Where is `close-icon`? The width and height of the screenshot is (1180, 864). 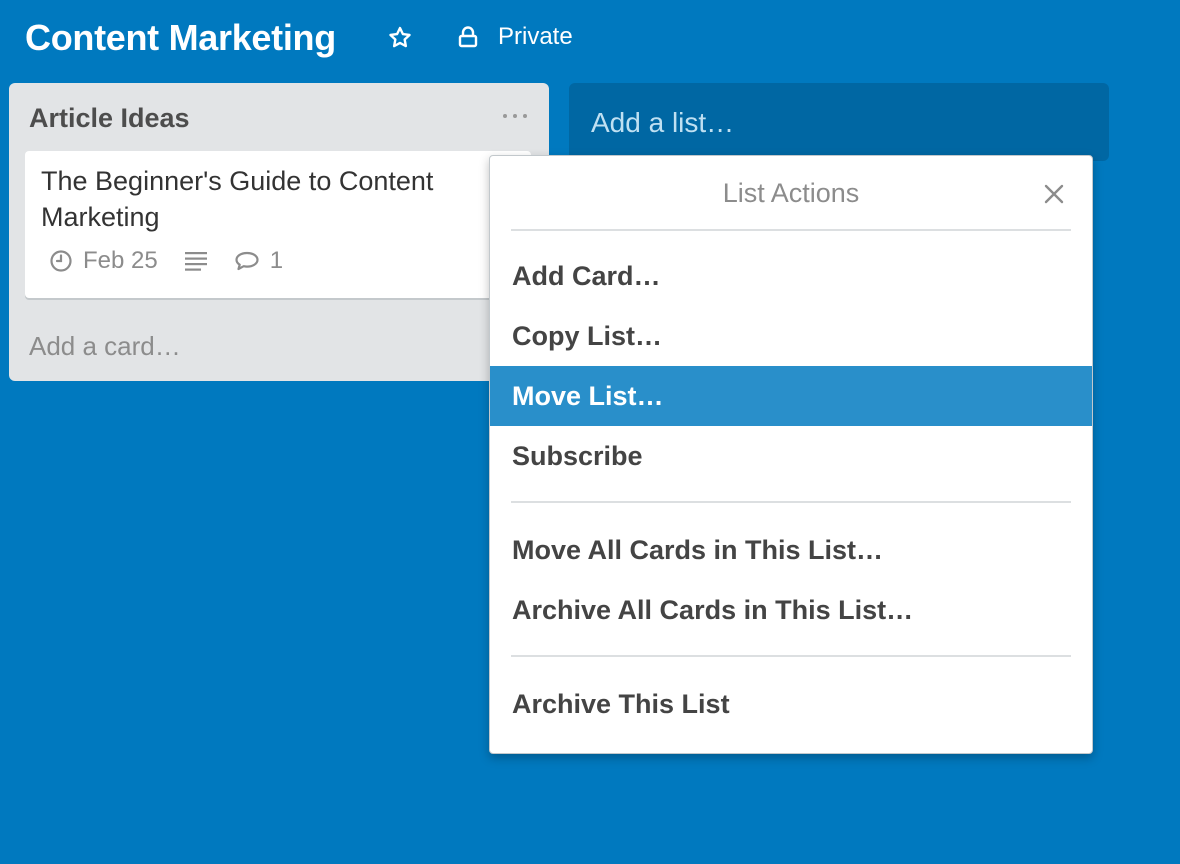 close-icon is located at coordinates (1054, 194).